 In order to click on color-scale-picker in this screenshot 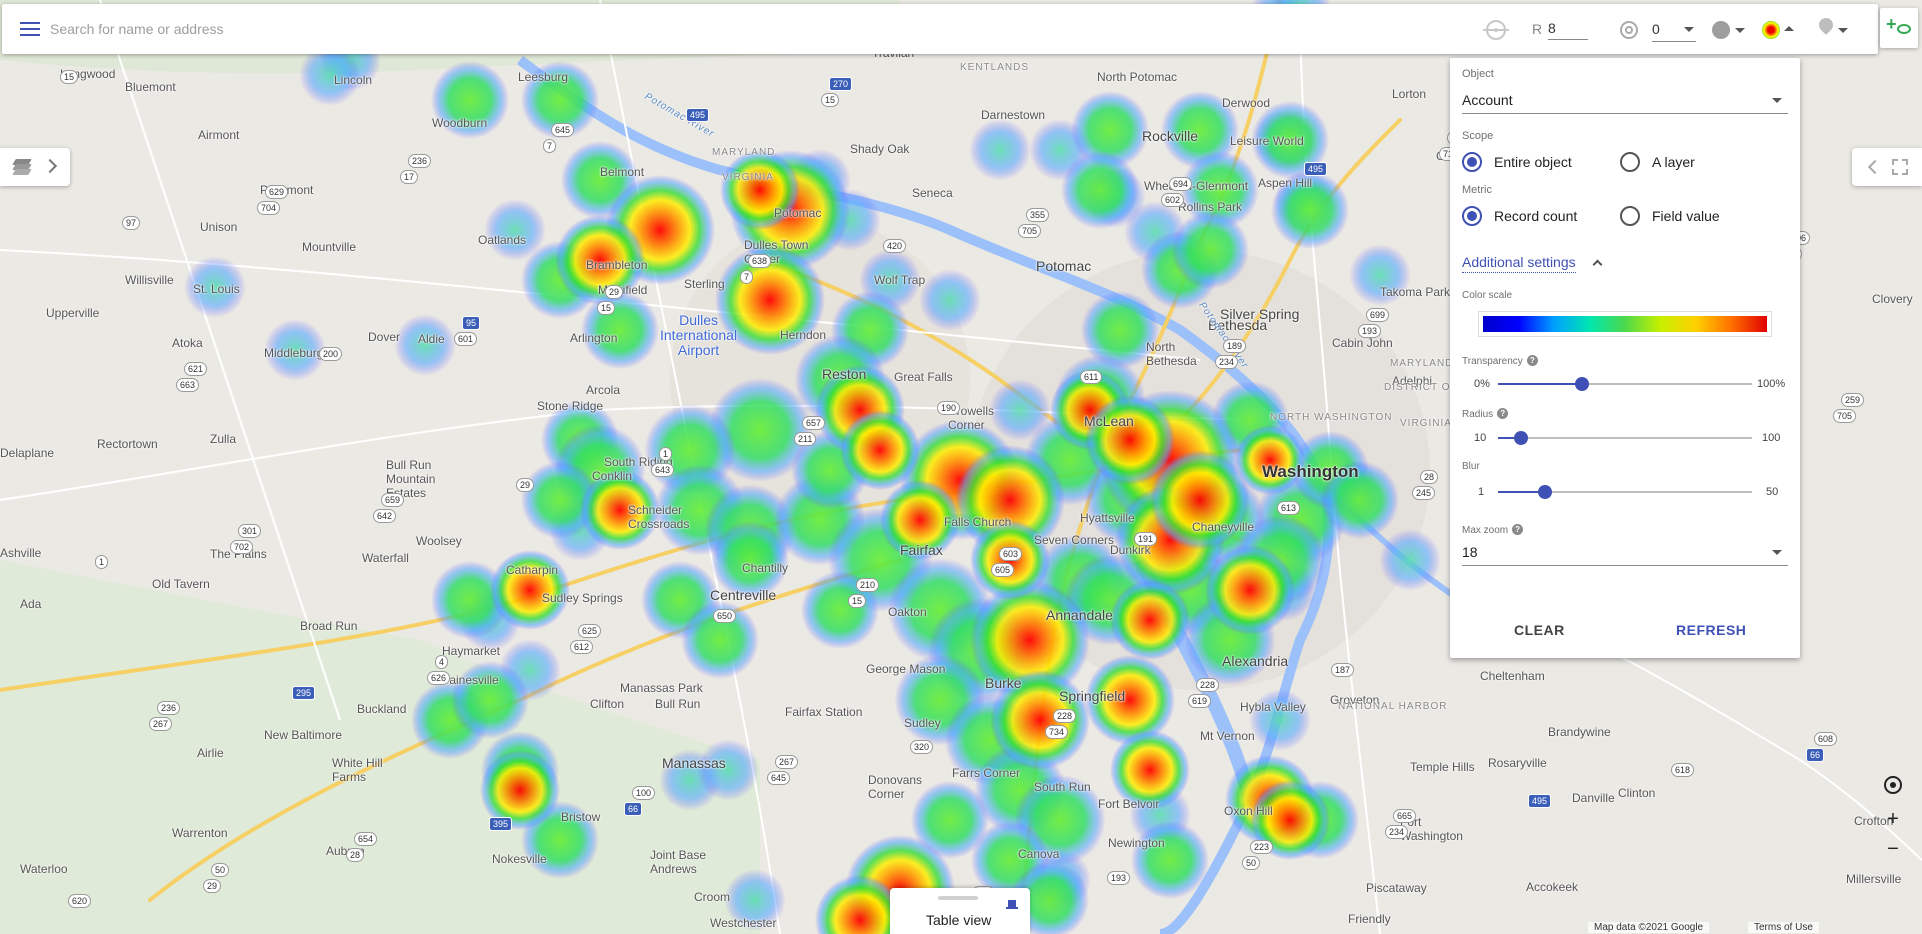, I will do `click(1625, 324)`.